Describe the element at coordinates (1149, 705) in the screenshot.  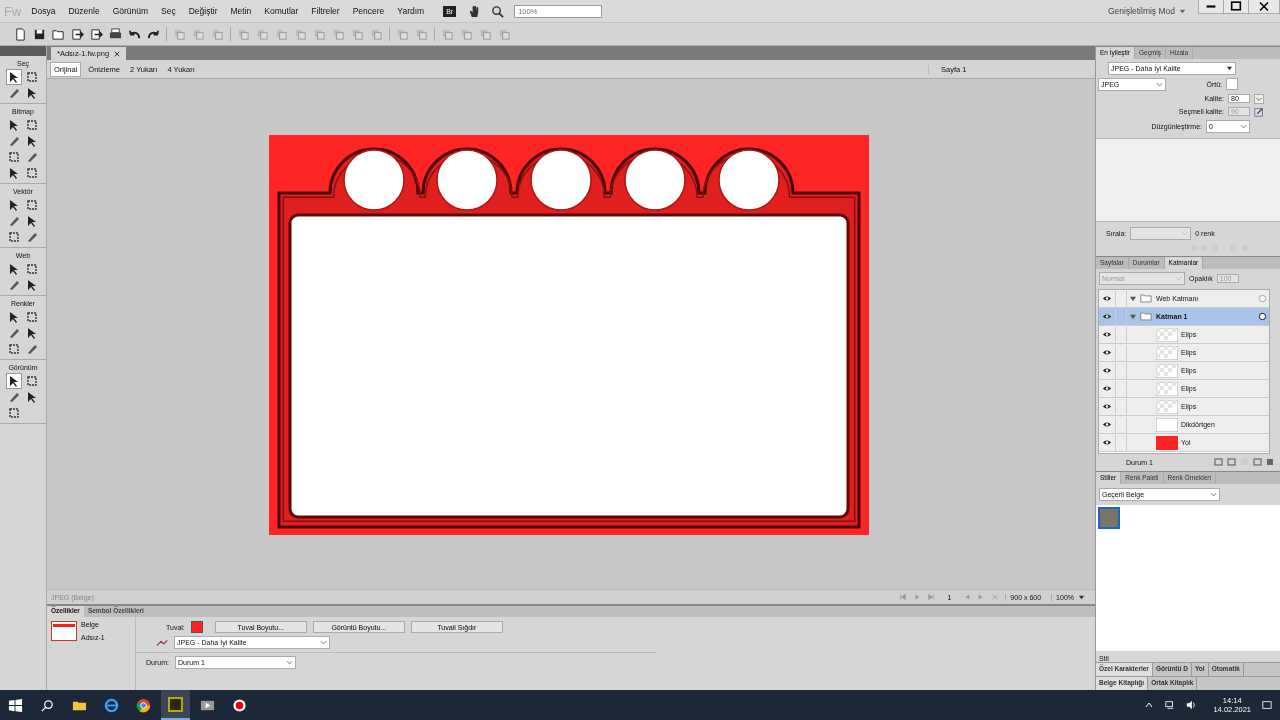
I see `caret-up-icon` at that location.